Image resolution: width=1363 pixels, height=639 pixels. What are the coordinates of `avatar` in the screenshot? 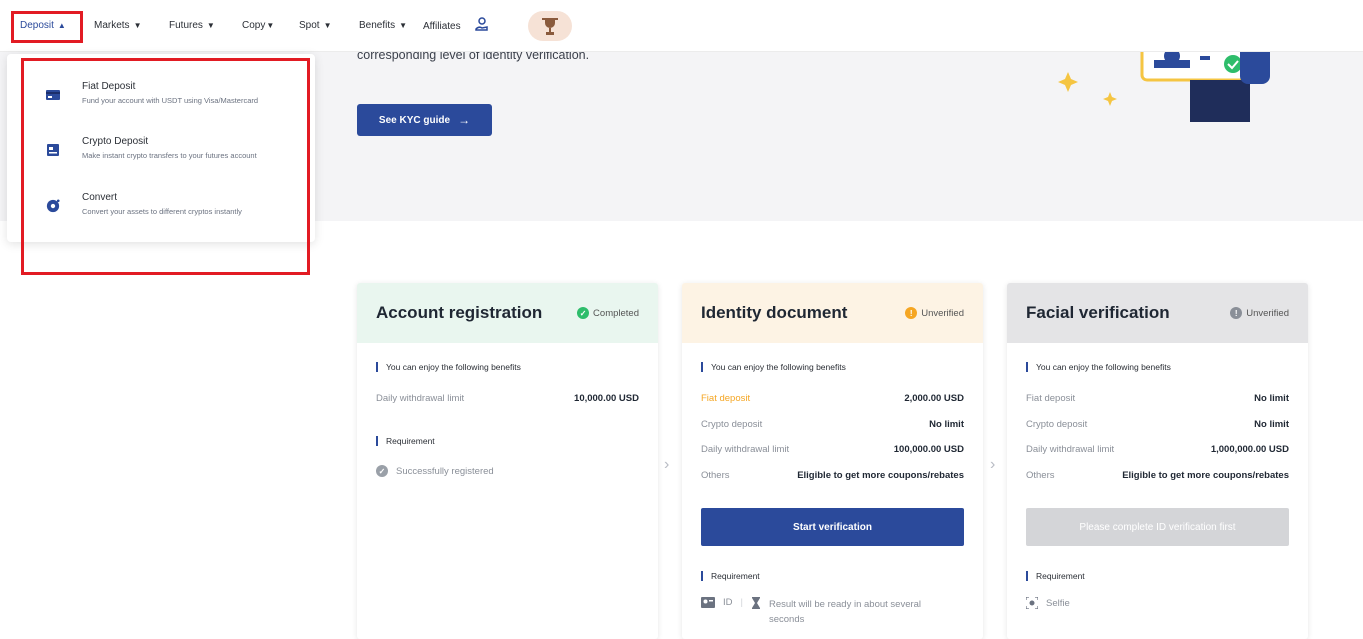 It's located at (550, 26).